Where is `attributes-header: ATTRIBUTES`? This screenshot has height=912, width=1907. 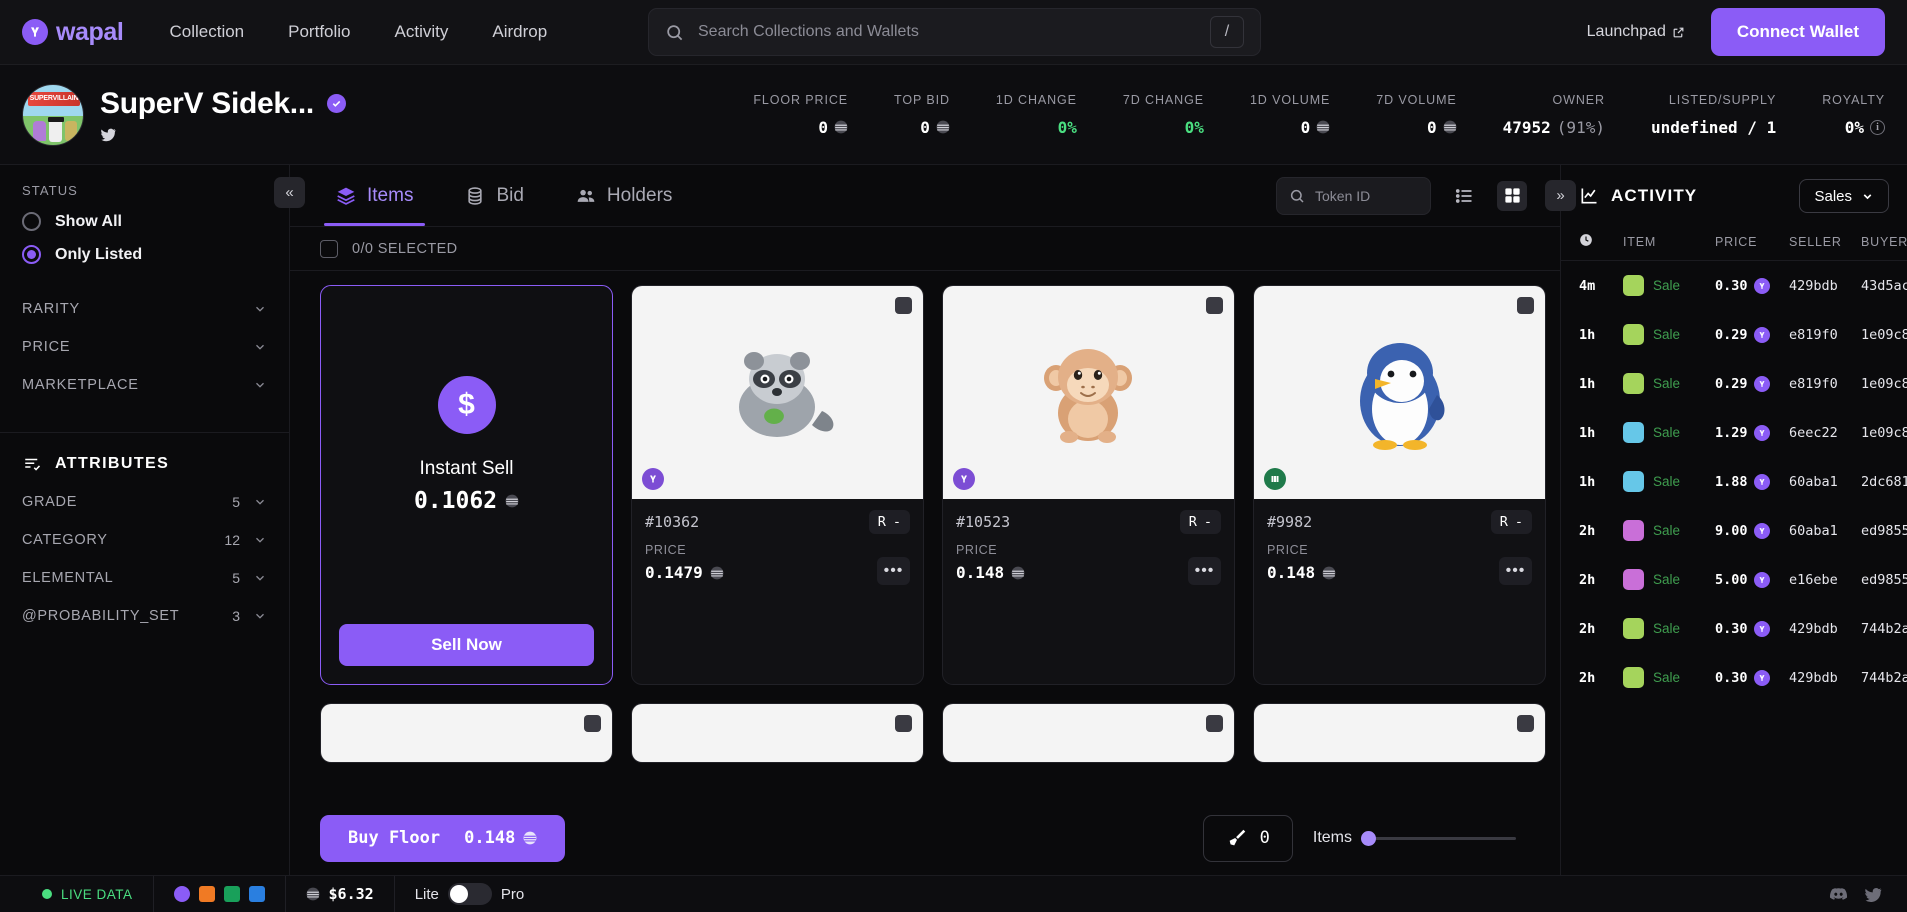 attributes-header: ATTRIBUTES is located at coordinates (144, 458).